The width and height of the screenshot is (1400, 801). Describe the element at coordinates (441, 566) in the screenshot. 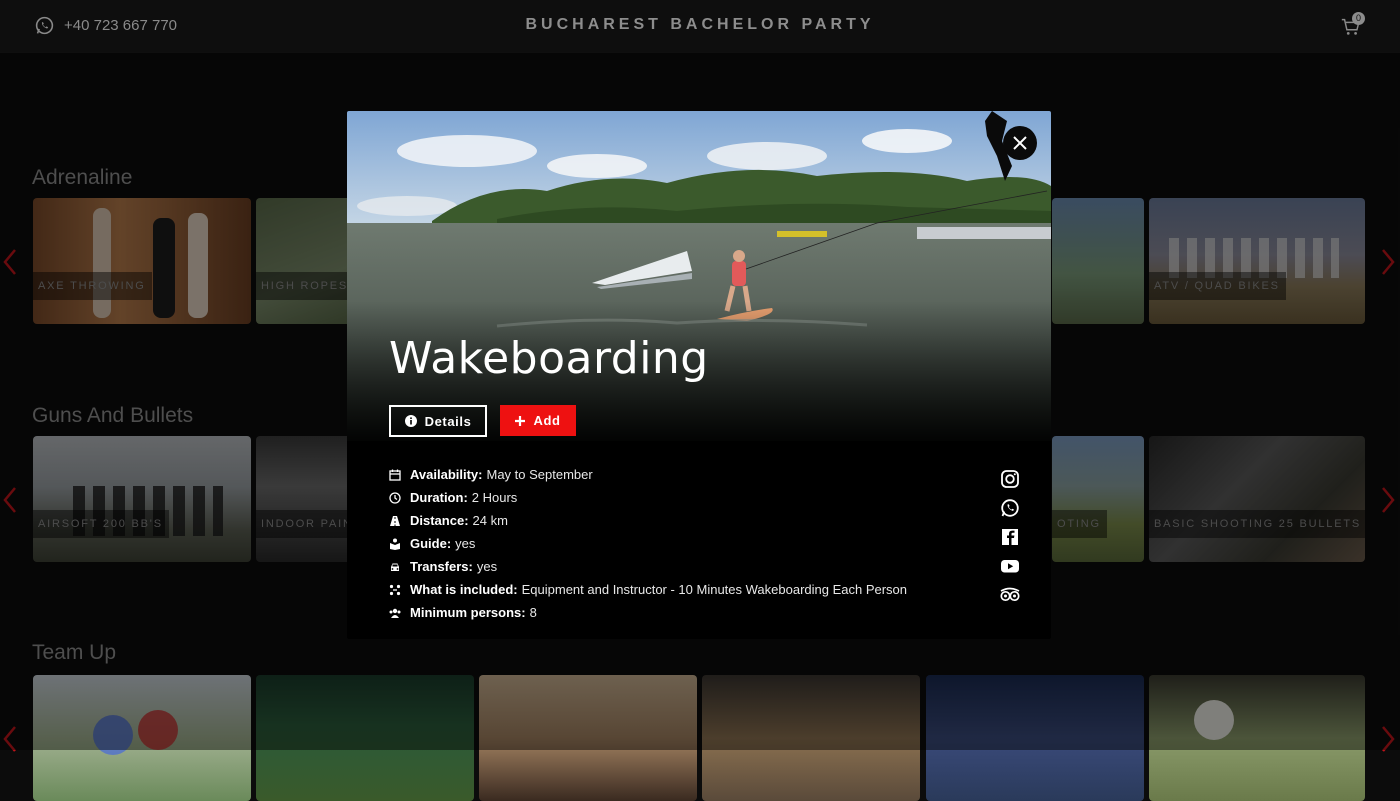

I see `info-label: Transfers:` at that location.